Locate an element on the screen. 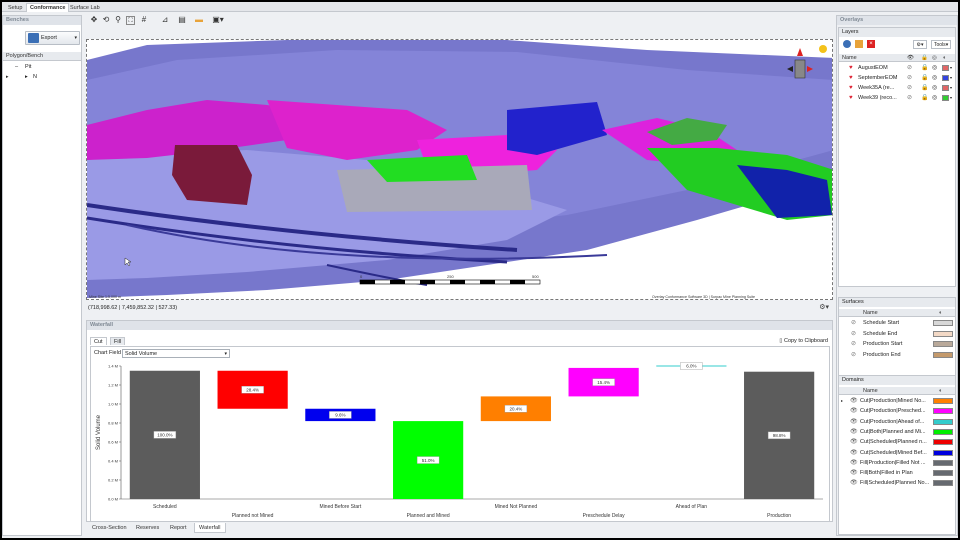 This screenshot has width=960, height=540. measure-icon: ⊿ is located at coordinates (165, 20).